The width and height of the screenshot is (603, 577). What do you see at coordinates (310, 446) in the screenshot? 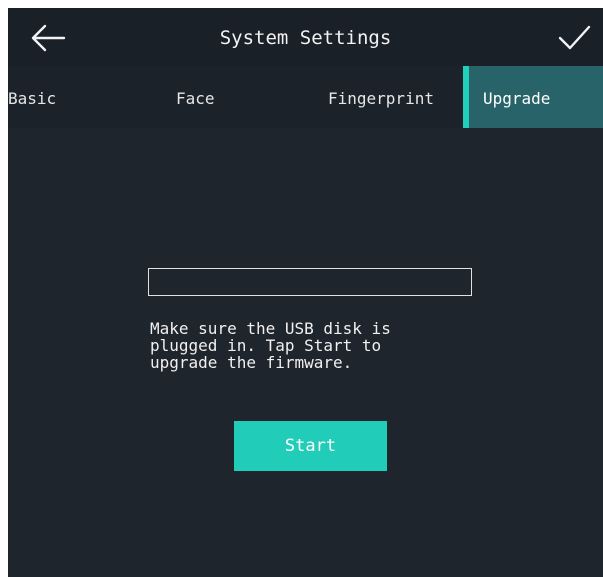
I see `start-button: Start` at bounding box center [310, 446].